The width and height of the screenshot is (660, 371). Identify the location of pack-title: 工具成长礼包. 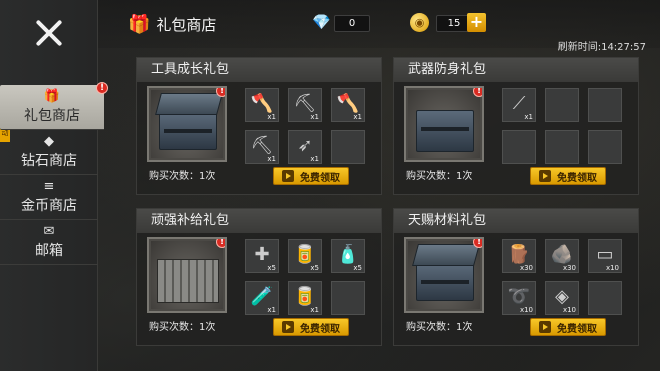
(259, 70).